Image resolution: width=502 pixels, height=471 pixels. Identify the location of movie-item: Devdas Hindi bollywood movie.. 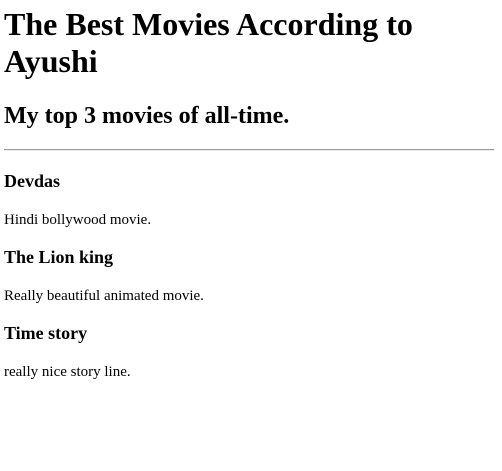
(249, 200).